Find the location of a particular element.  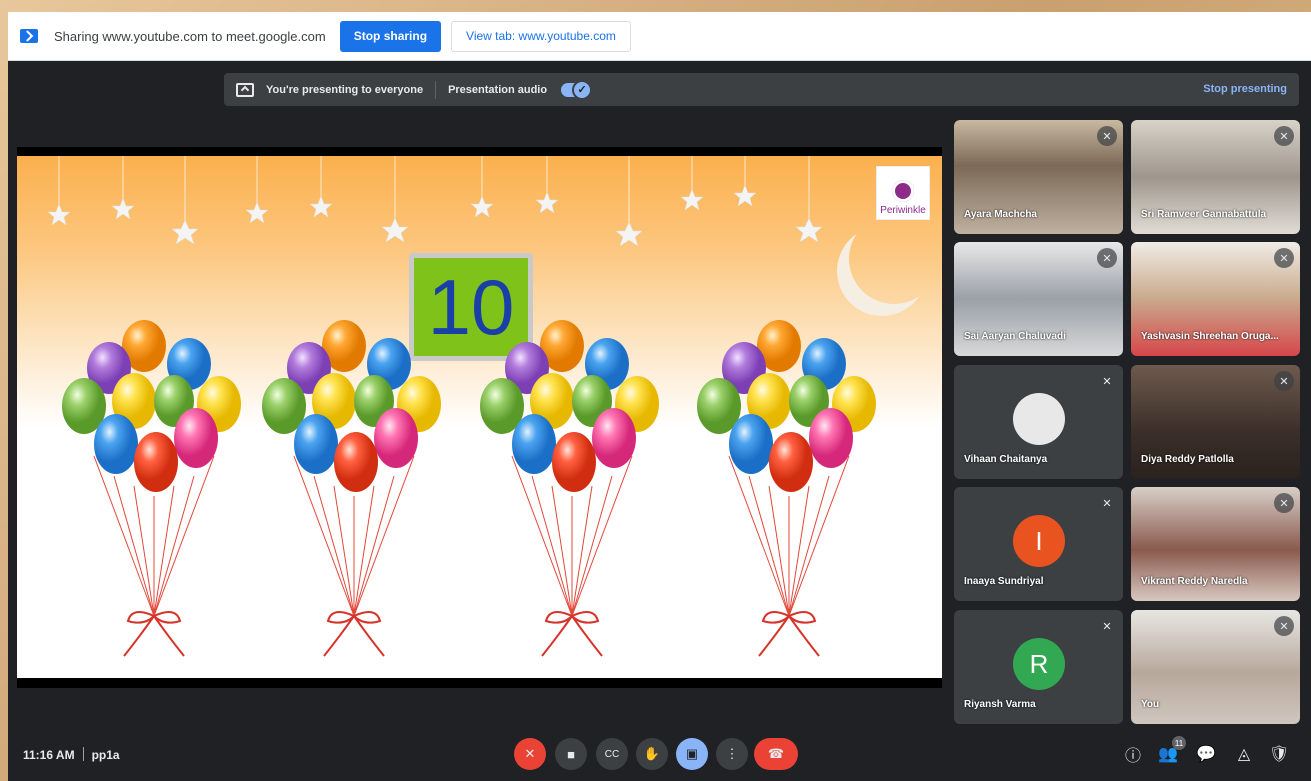

camera-icon: ■ is located at coordinates (571, 754).